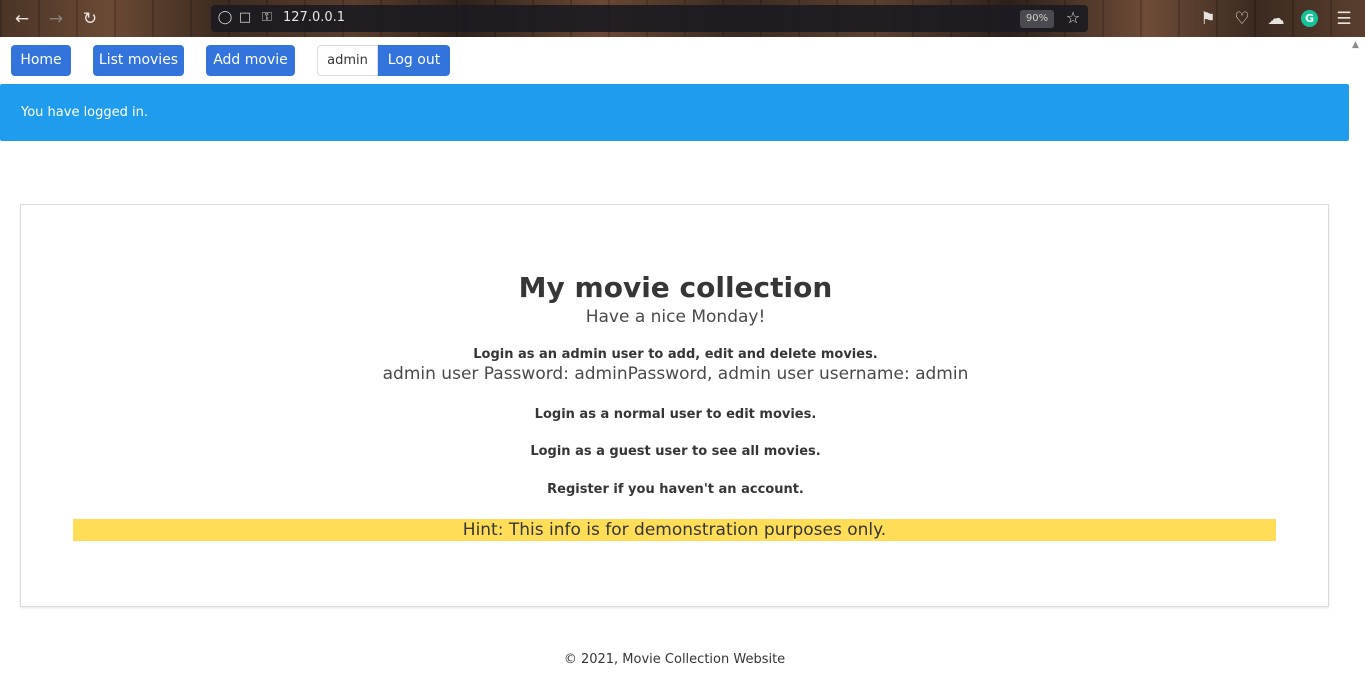 The height and width of the screenshot is (684, 1365). I want to click on scroll-up-arrow-icon: ▲, so click(1355, 45).